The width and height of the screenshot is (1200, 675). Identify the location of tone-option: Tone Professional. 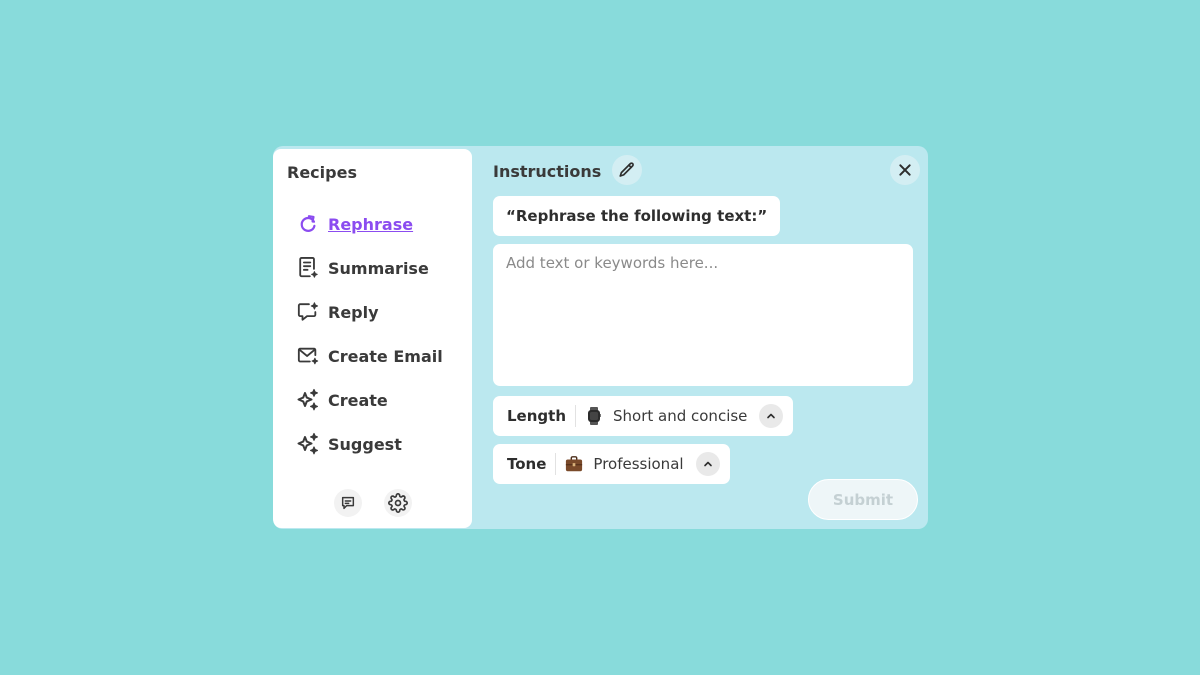
(611, 464).